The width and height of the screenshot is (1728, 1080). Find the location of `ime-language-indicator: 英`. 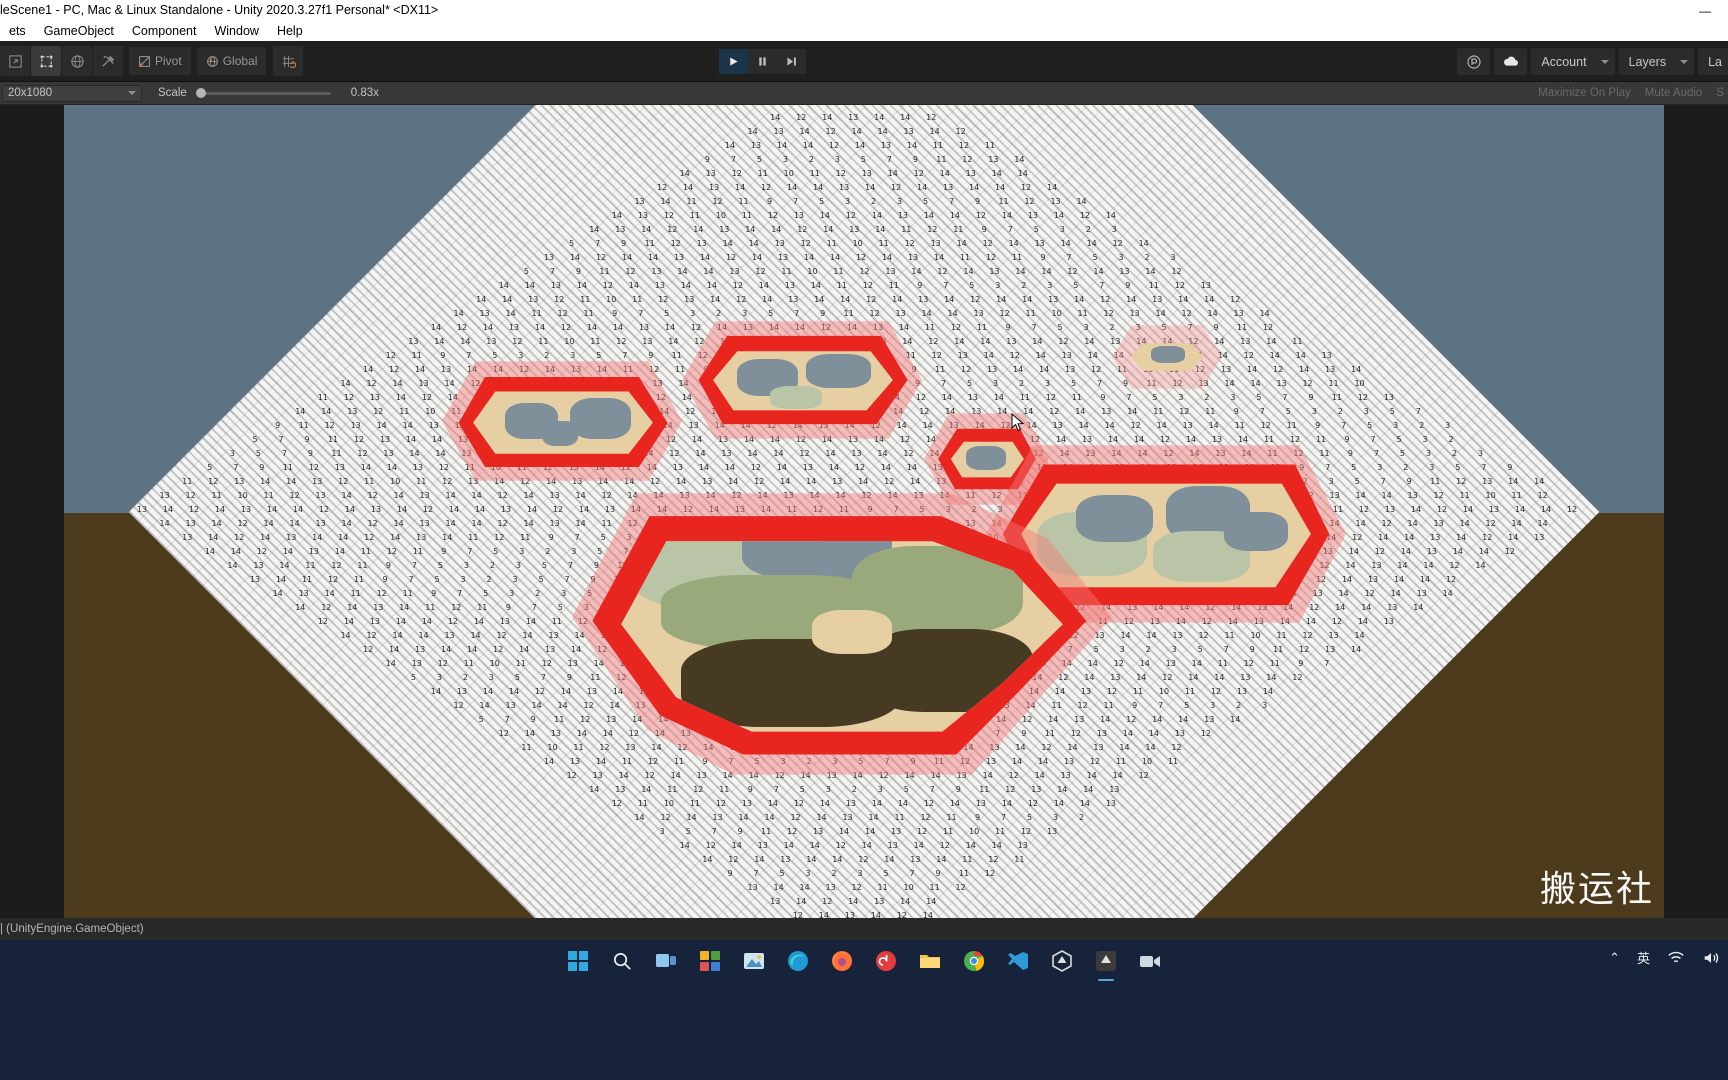

ime-language-indicator: 英 is located at coordinates (1643, 957).